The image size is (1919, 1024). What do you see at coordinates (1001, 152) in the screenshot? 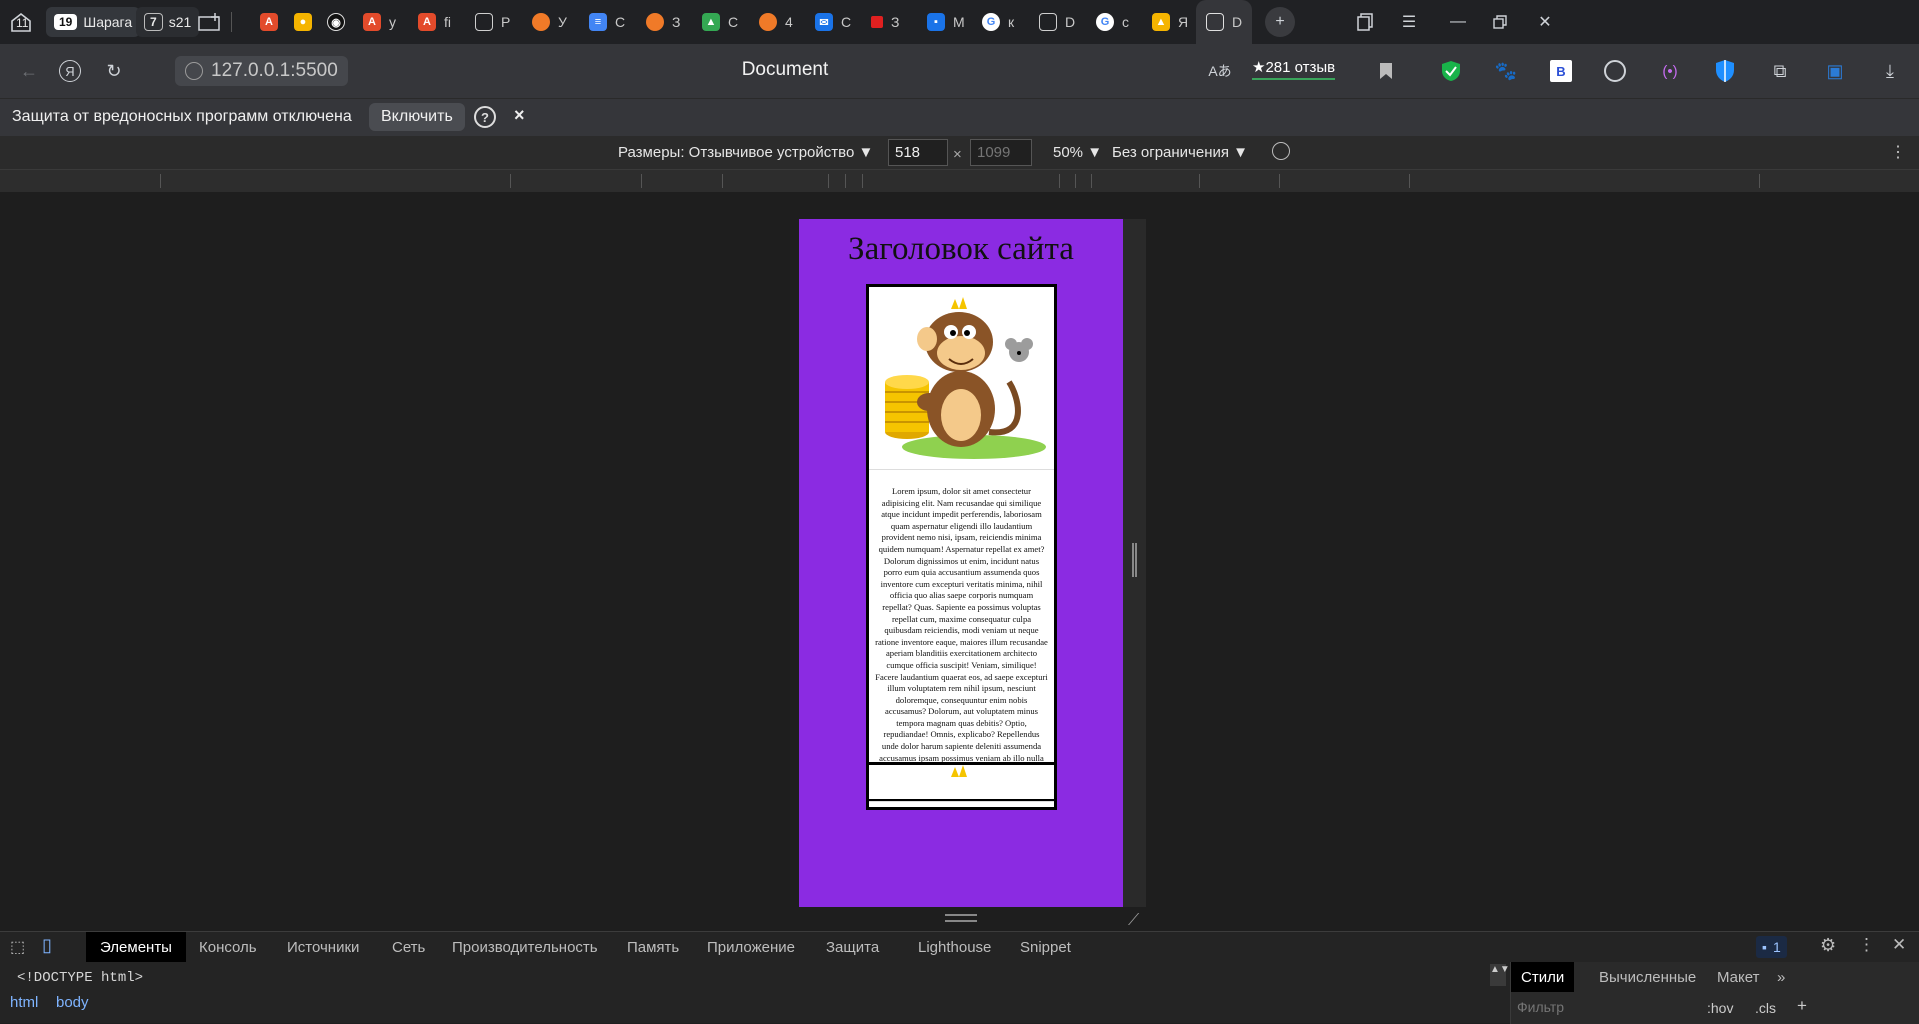
I see `device-height-input` at bounding box center [1001, 152].